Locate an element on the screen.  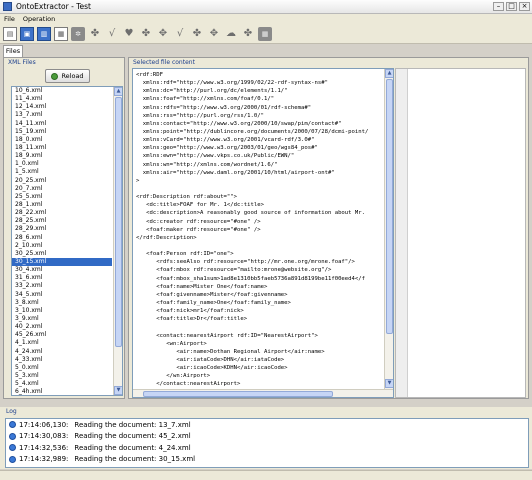
open-folder-icon: ▣ is located at coordinates (27, 33).